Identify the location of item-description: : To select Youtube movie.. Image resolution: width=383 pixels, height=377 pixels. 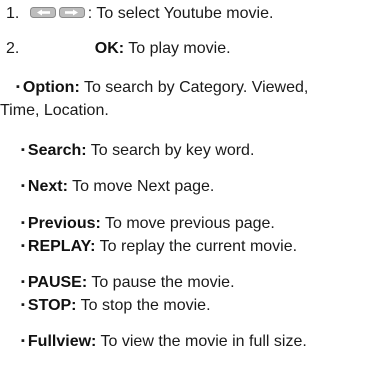
(180, 13).